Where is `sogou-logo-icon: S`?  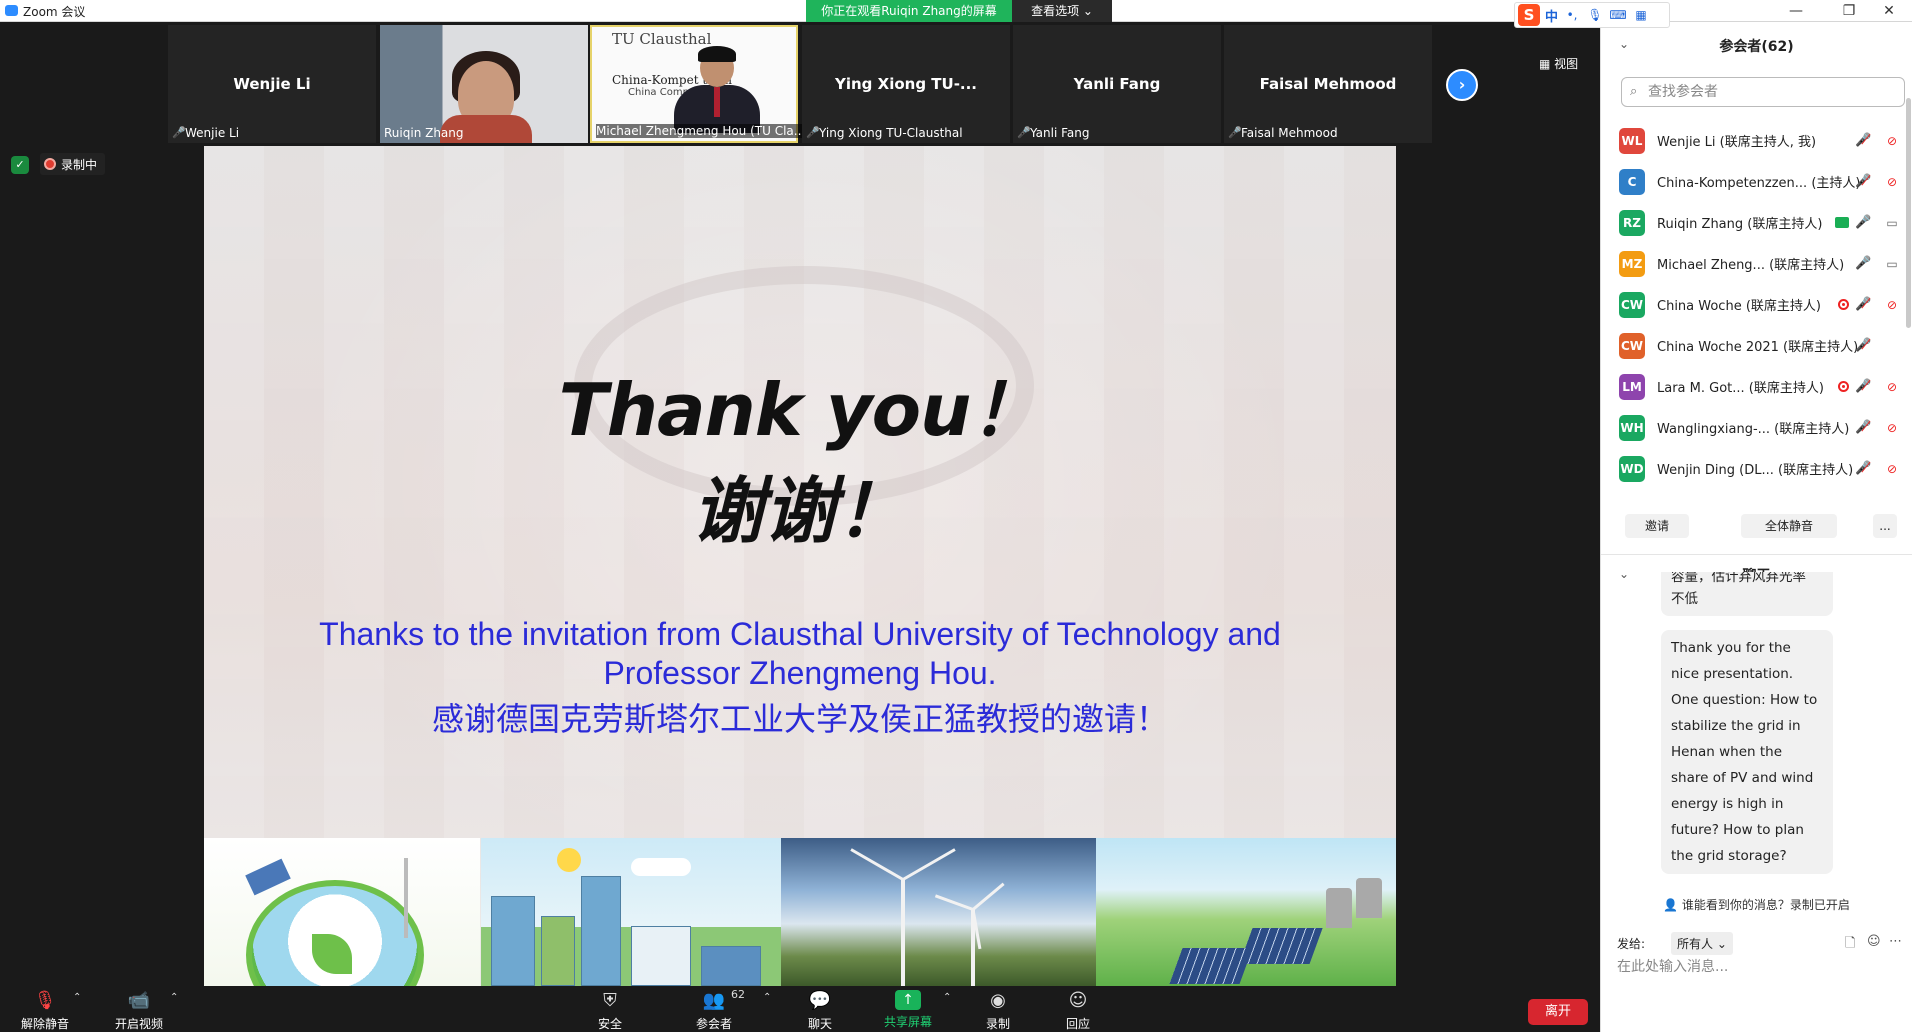 sogou-logo-icon: S is located at coordinates (1529, 15).